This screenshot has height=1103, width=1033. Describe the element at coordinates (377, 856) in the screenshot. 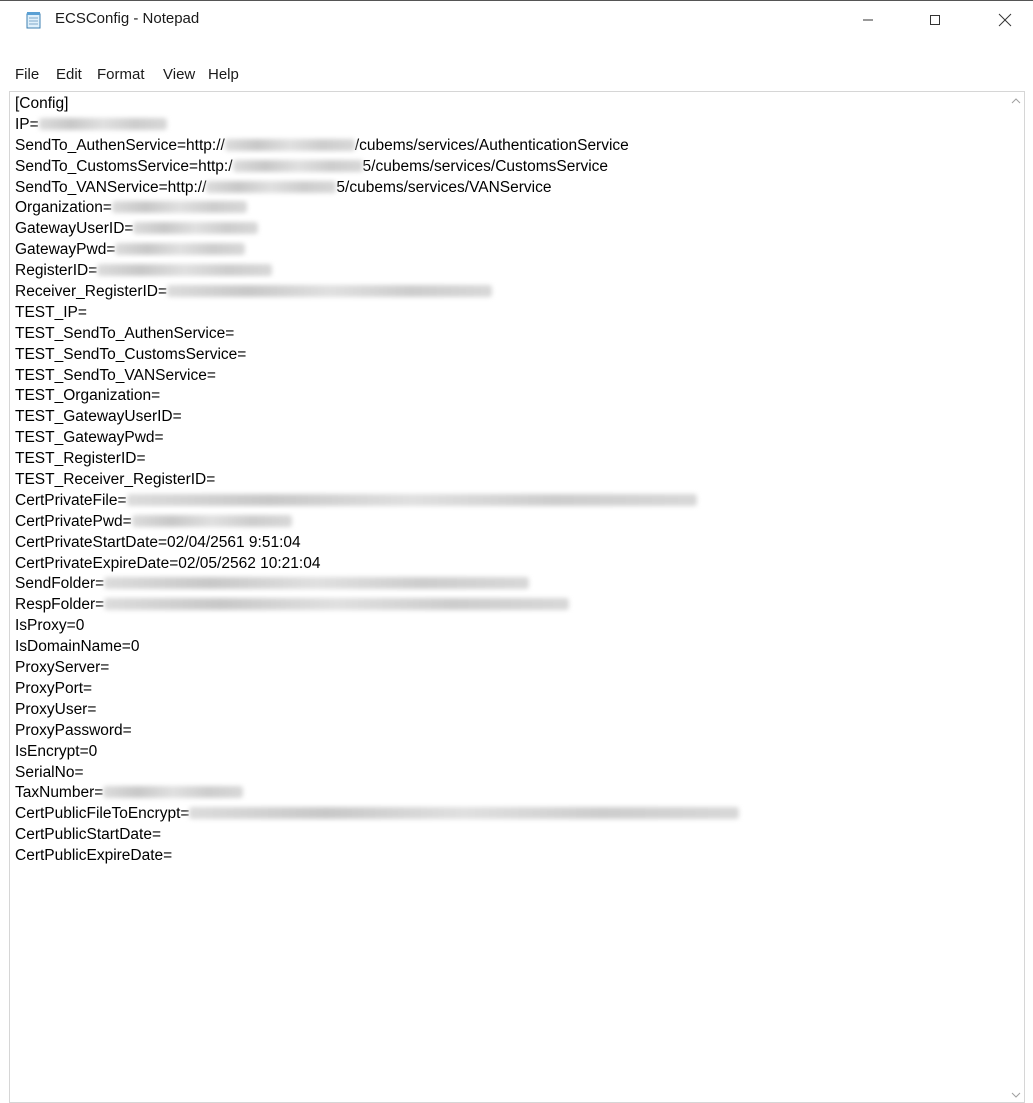

I see `text-line: CertPublicExpireDate=` at that location.